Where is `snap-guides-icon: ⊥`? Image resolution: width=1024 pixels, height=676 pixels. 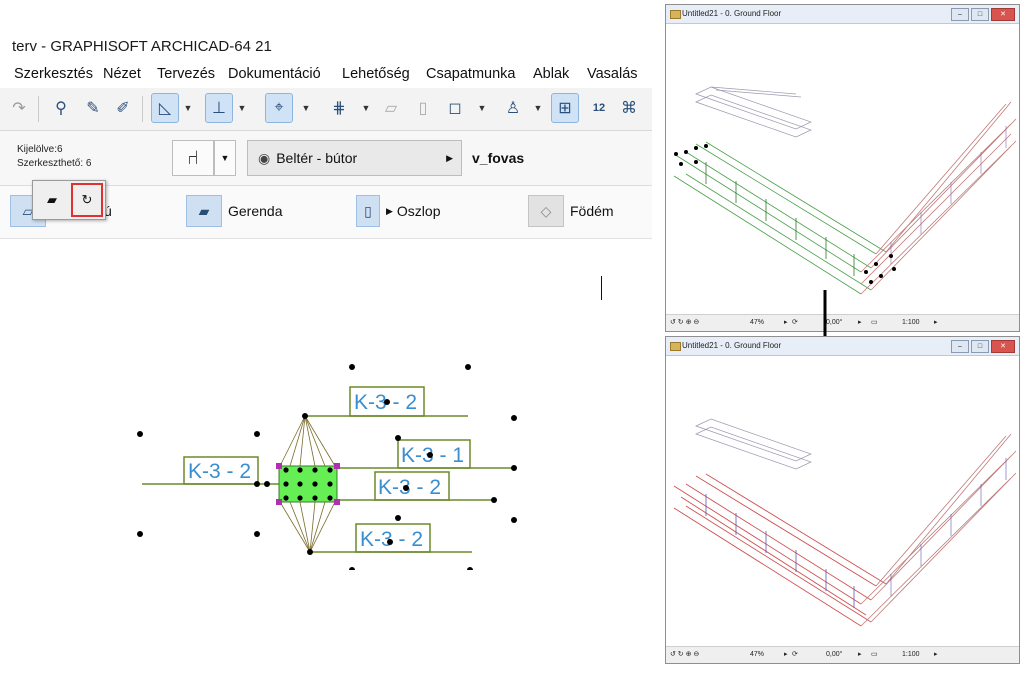
snap-guides-icon: ⊥ is located at coordinates (219, 108).